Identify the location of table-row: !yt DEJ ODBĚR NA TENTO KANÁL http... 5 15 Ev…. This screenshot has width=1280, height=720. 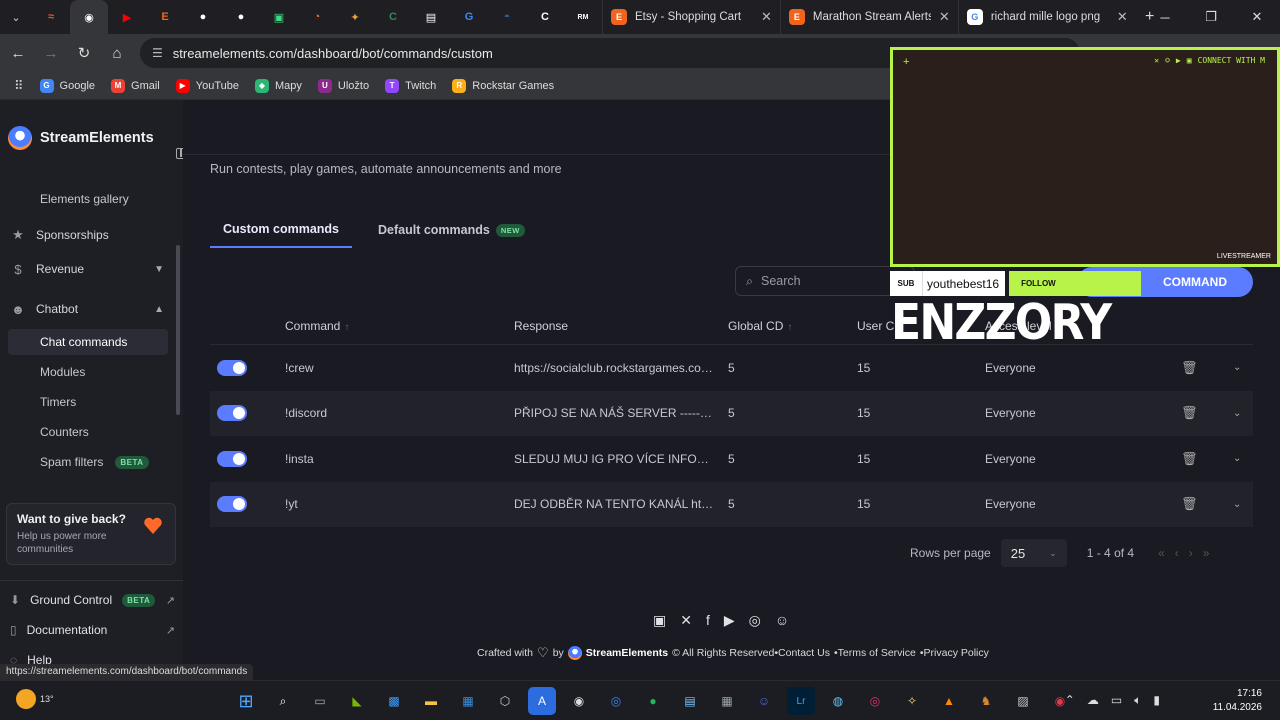
(731, 504).